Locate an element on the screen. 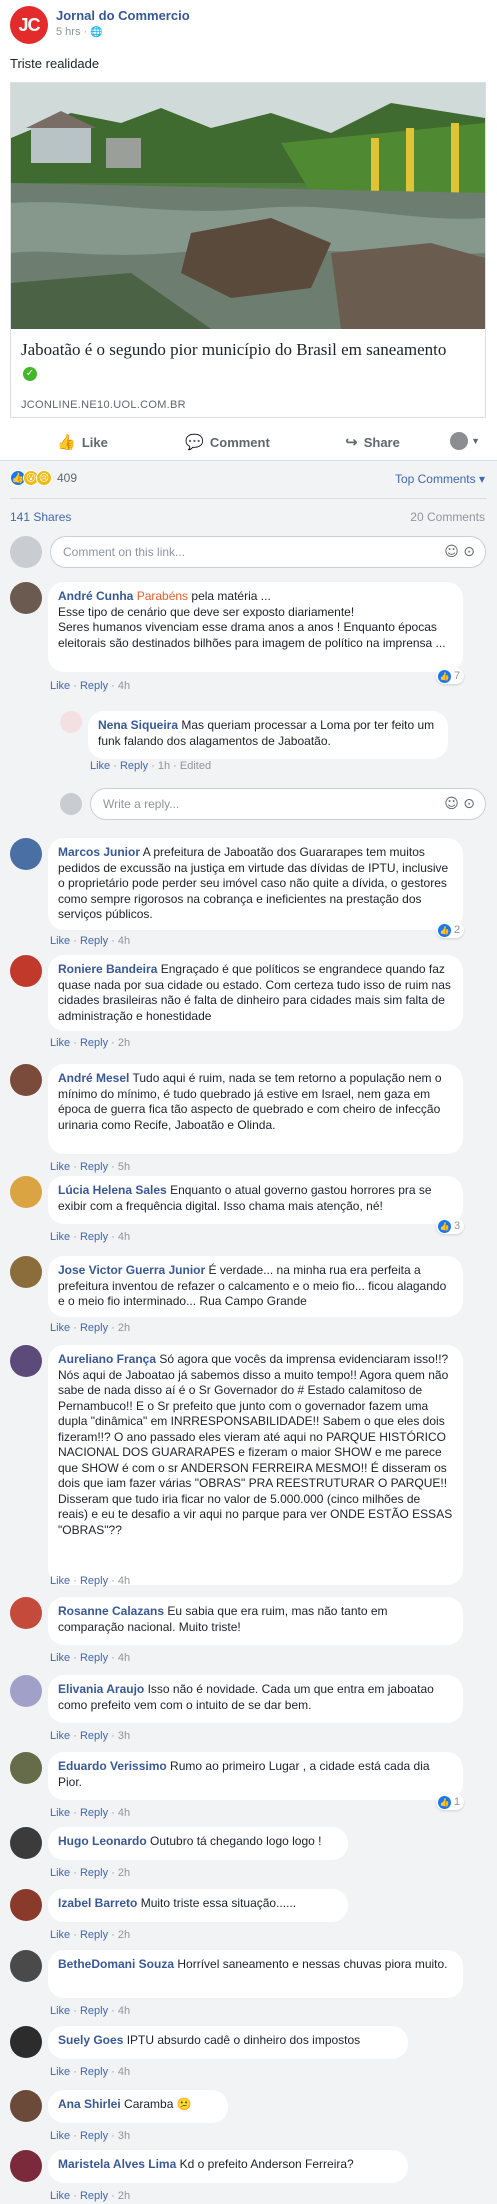 The image size is (497, 2204). comments-count: 20 Comments is located at coordinates (447, 517).